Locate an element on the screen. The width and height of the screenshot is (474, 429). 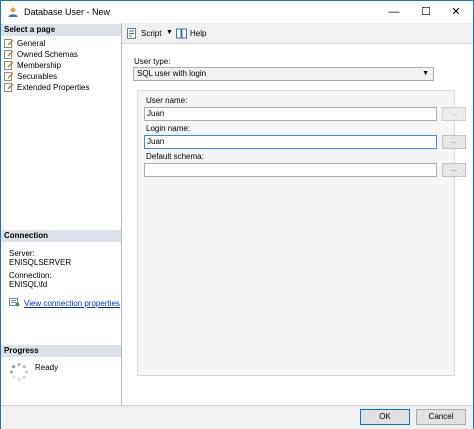
page-item-owned-schemas: Owned Schemas is located at coordinates (61, 54).